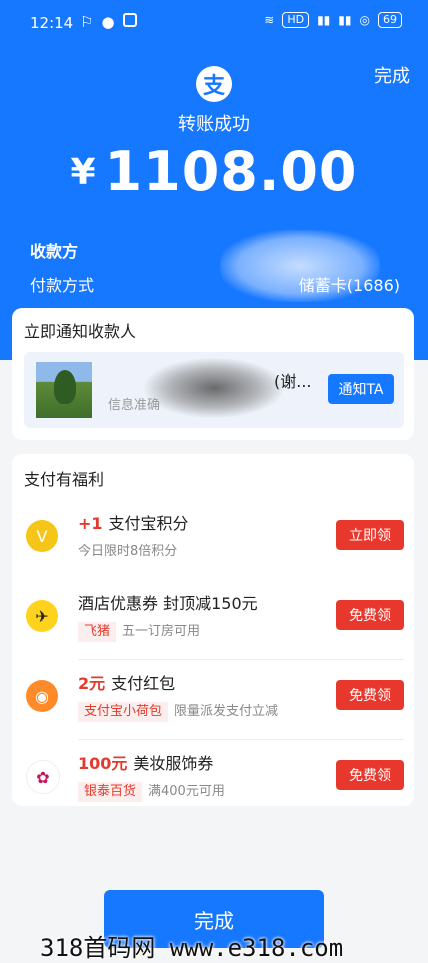 The width and height of the screenshot is (428, 963). What do you see at coordinates (42, 696) in the screenshot?
I see `red-packet-icon: ◉` at bounding box center [42, 696].